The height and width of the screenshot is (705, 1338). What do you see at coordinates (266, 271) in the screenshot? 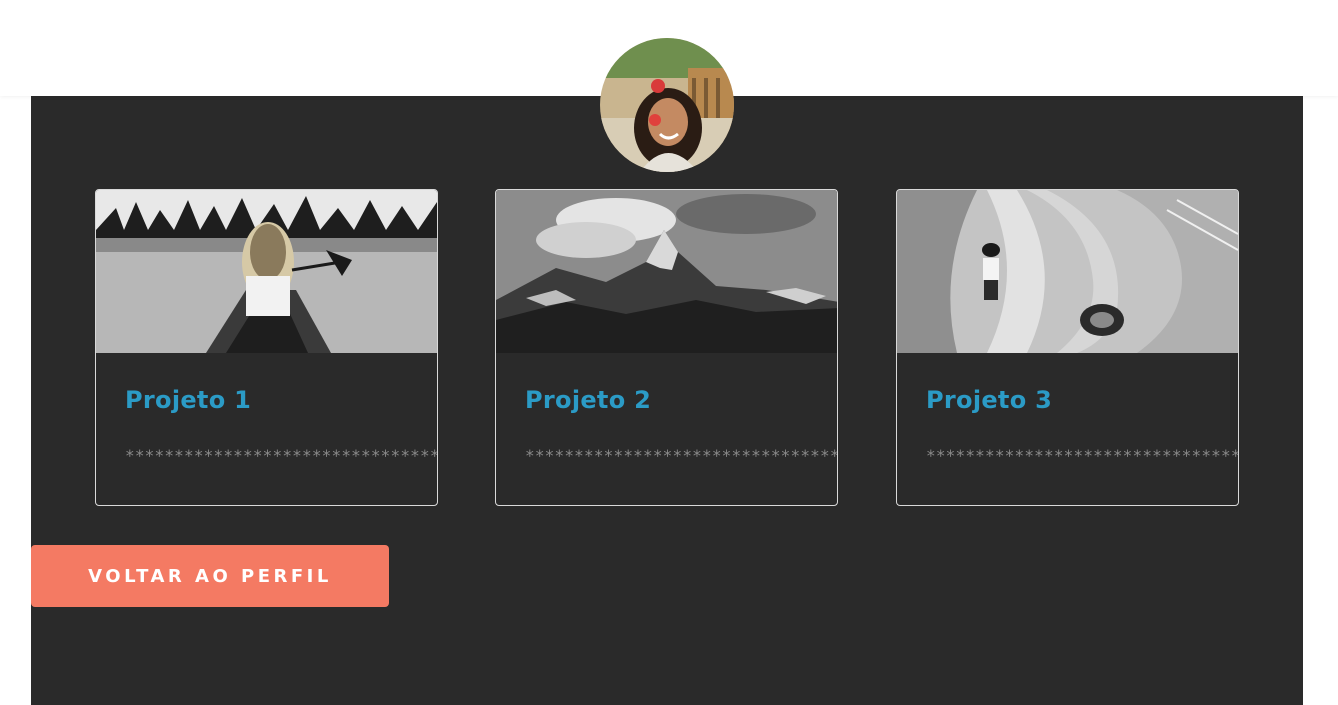
I see `canoe-lake-photo-icon` at bounding box center [266, 271].